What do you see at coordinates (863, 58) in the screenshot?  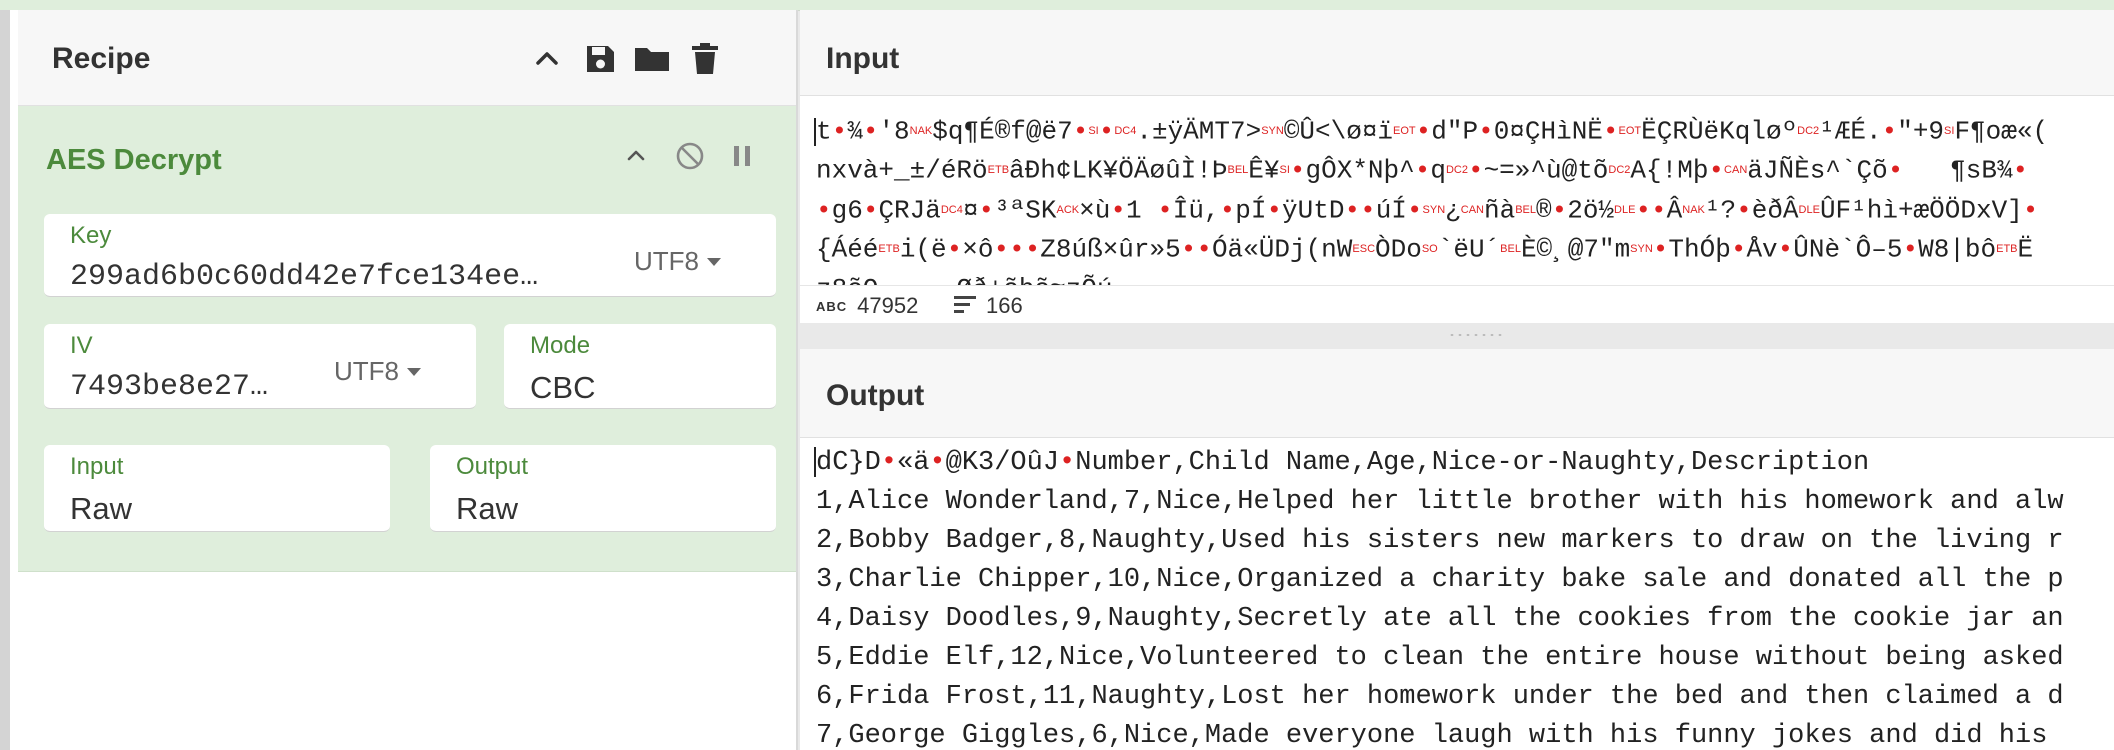 I see `input-pane-title: Input` at bounding box center [863, 58].